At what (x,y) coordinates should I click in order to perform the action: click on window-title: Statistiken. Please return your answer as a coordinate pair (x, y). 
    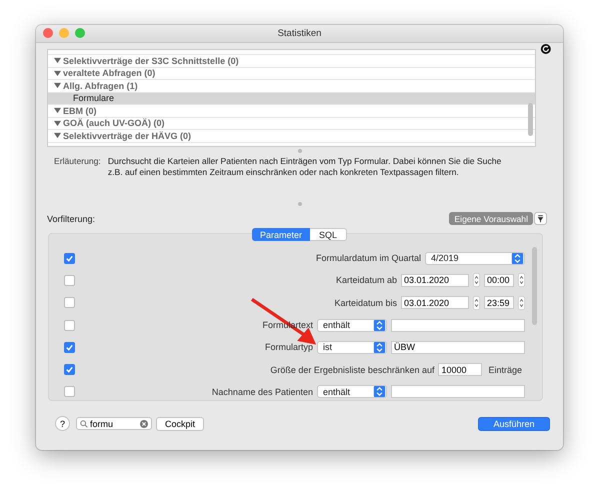
    Looking at the image, I should click on (300, 33).